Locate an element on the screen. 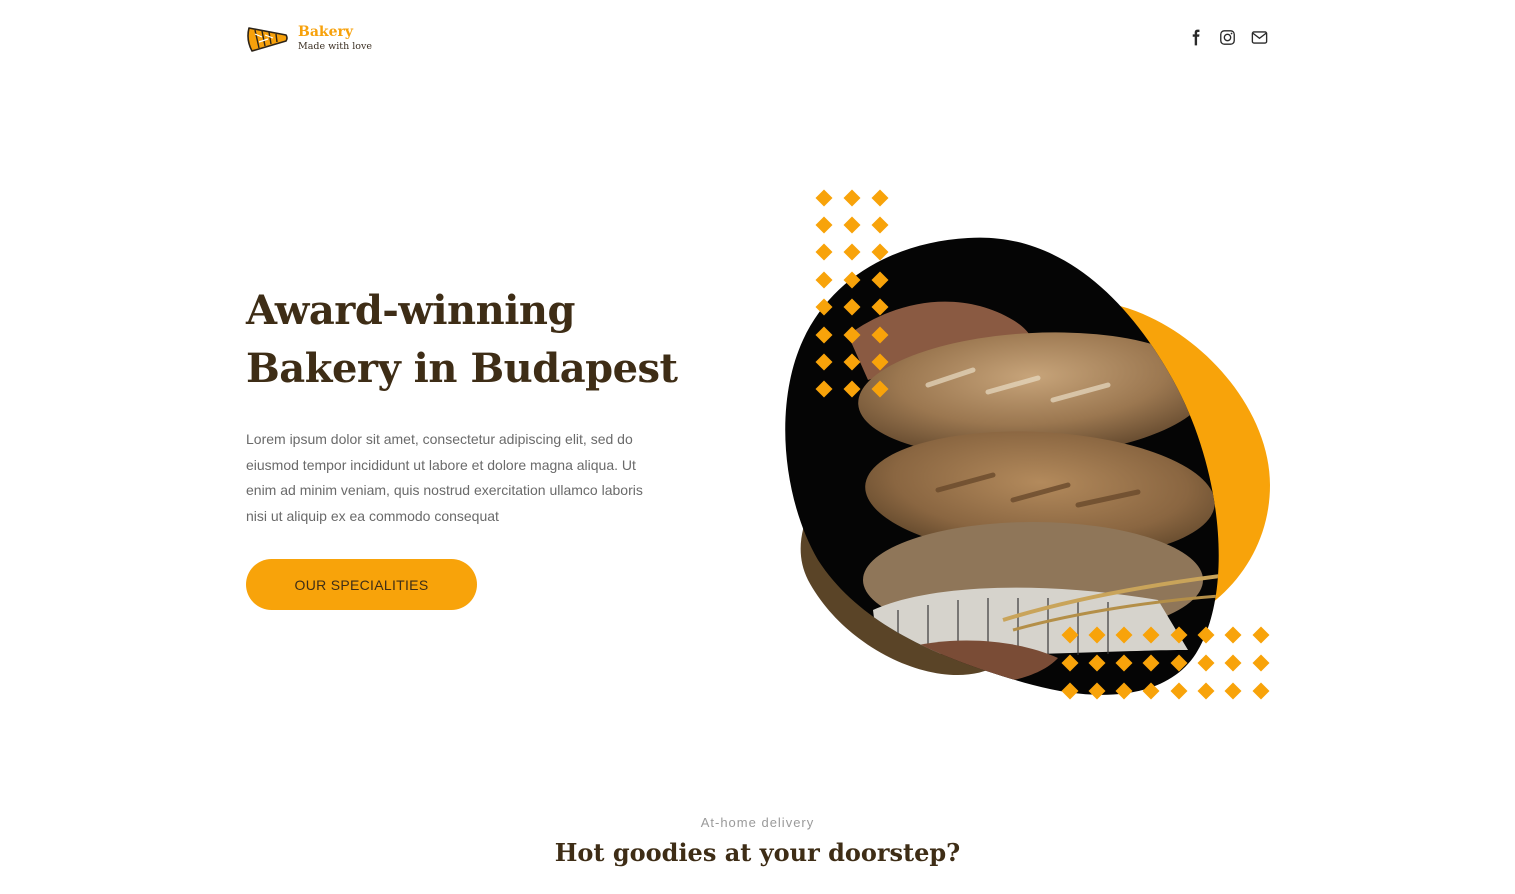  our-specialities-button: OUR SPECIALITIES is located at coordinates (361, 584).